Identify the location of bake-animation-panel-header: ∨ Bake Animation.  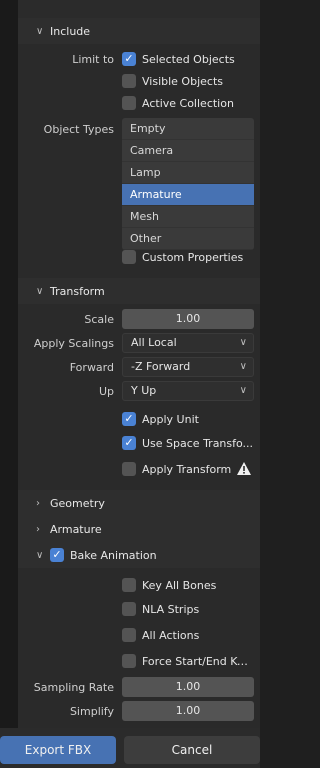
(139, 555).